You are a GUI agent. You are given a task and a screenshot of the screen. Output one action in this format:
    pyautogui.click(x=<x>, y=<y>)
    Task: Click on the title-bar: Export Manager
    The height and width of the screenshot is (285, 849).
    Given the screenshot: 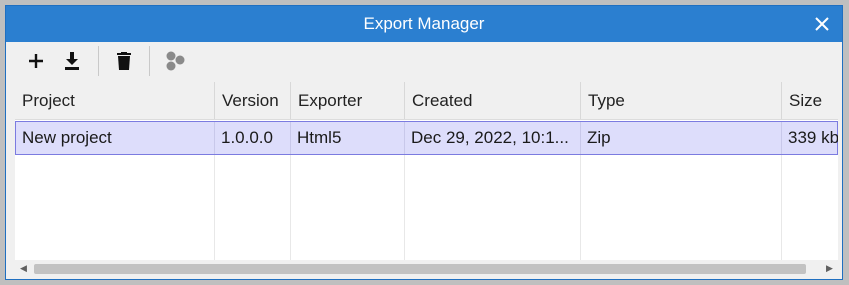 What is the action you would take?
    pyautogui.click(x=424, y=24)
    